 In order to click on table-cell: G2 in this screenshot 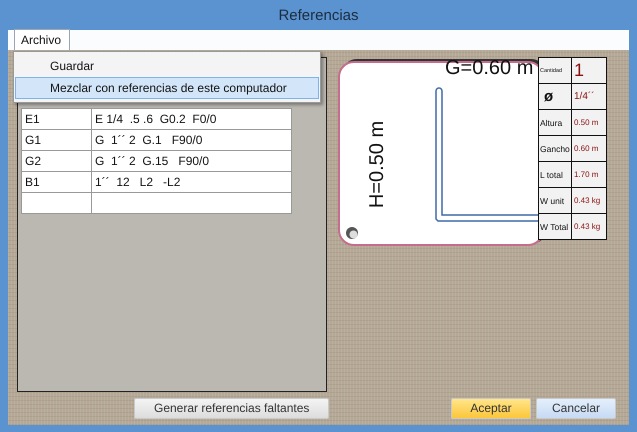, I will do `click(57, 161)`.